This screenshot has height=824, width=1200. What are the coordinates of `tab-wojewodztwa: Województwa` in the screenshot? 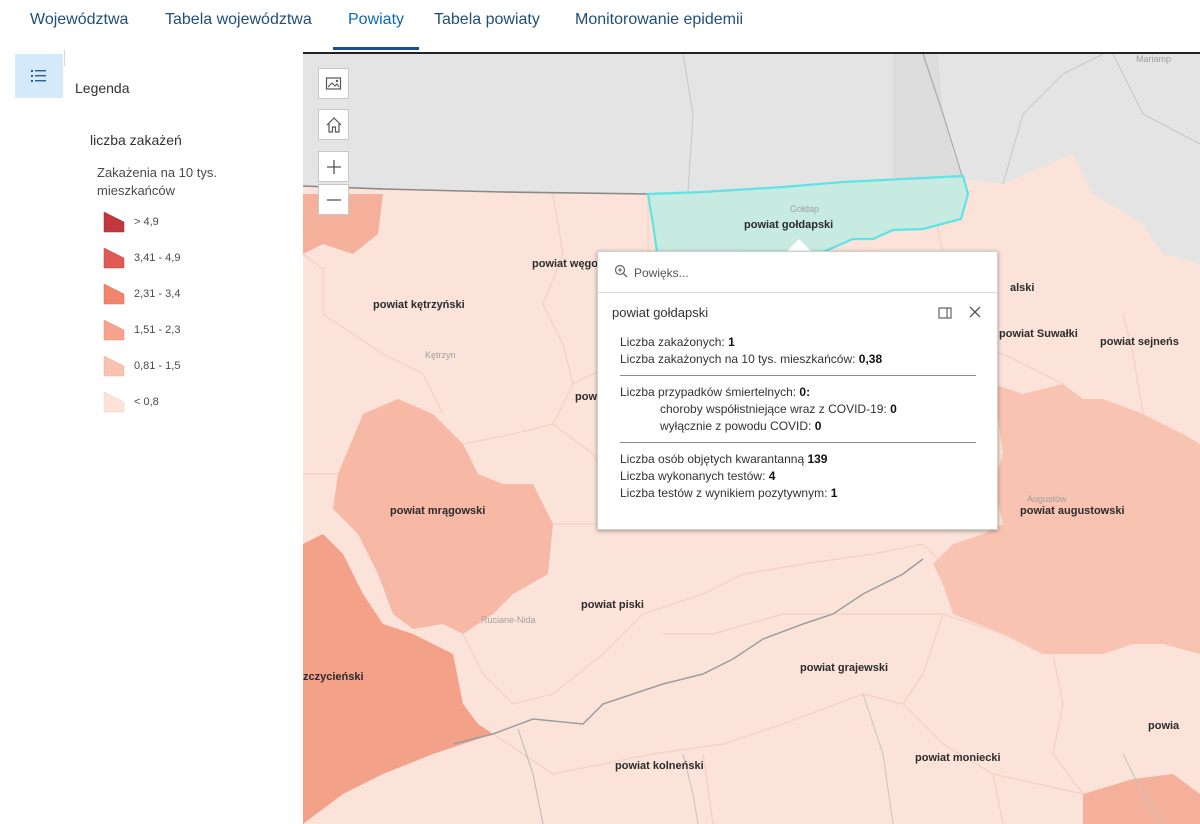 It's located at (79, 25).